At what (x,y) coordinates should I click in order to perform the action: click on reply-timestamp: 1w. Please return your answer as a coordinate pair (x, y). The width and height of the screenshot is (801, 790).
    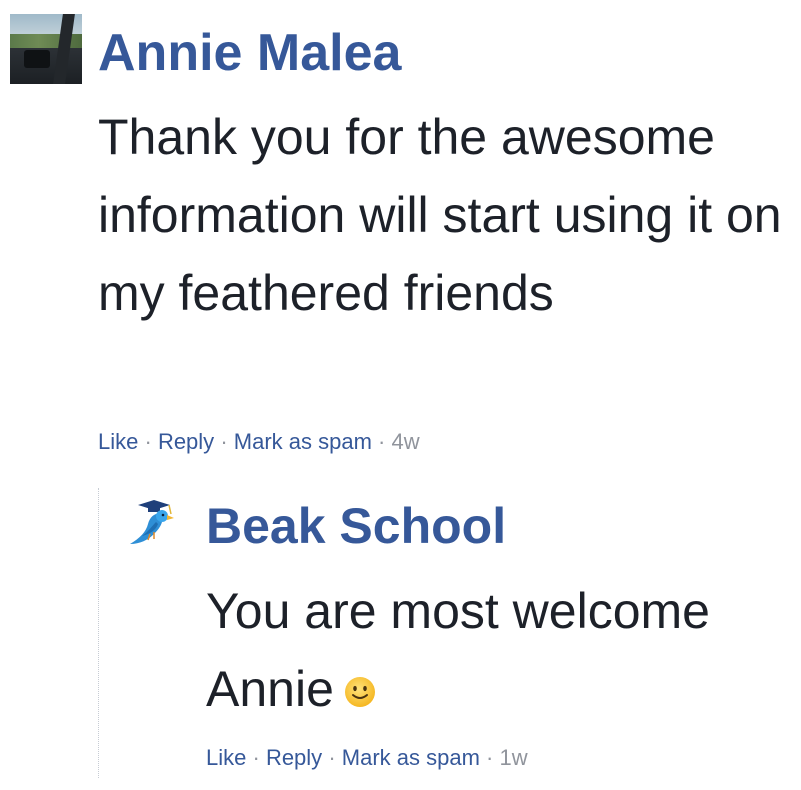
    Looking at the image, I should click on (514, 757).